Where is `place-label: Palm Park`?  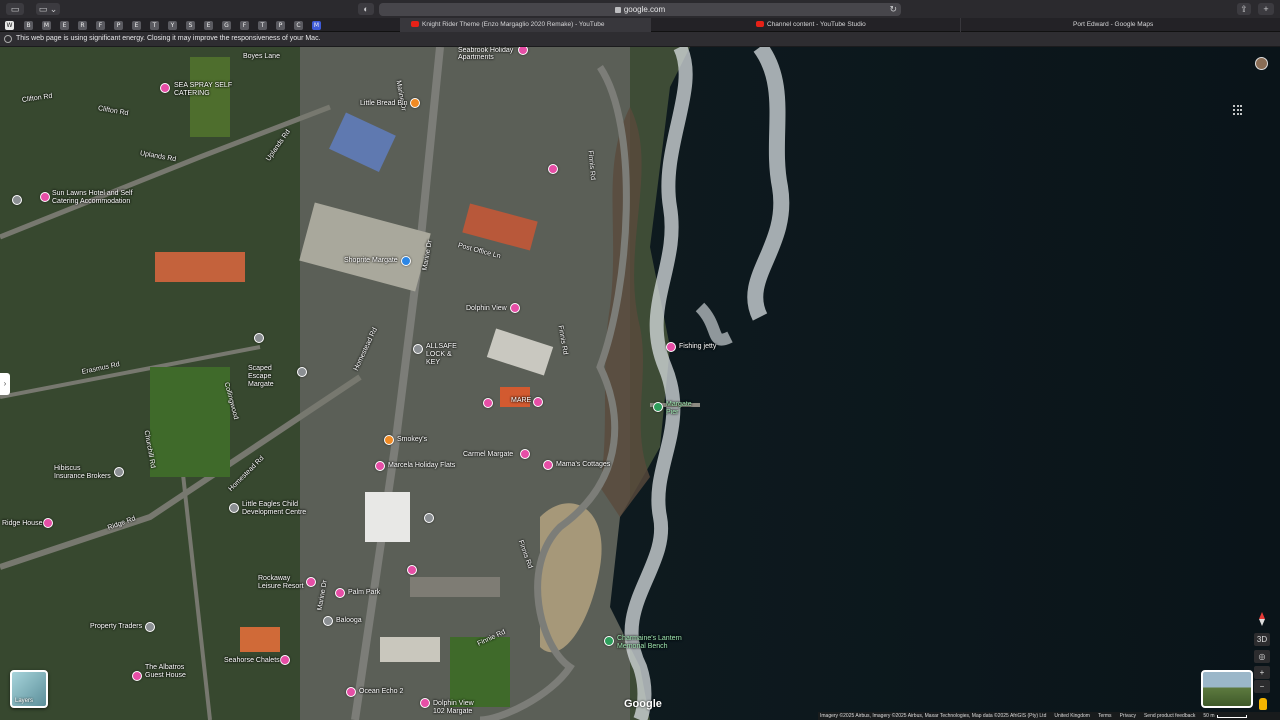
place-label: Palm Park is located at coordinates (364, 592).